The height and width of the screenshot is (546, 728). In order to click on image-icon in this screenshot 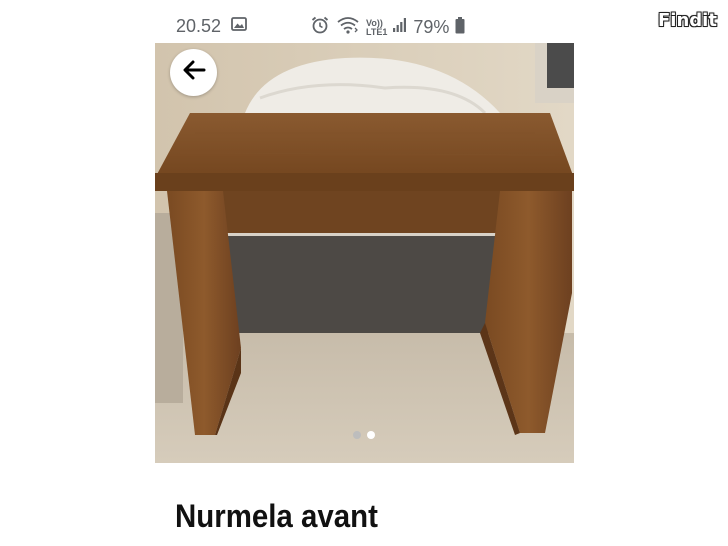, I will do `click(239, 26)`.